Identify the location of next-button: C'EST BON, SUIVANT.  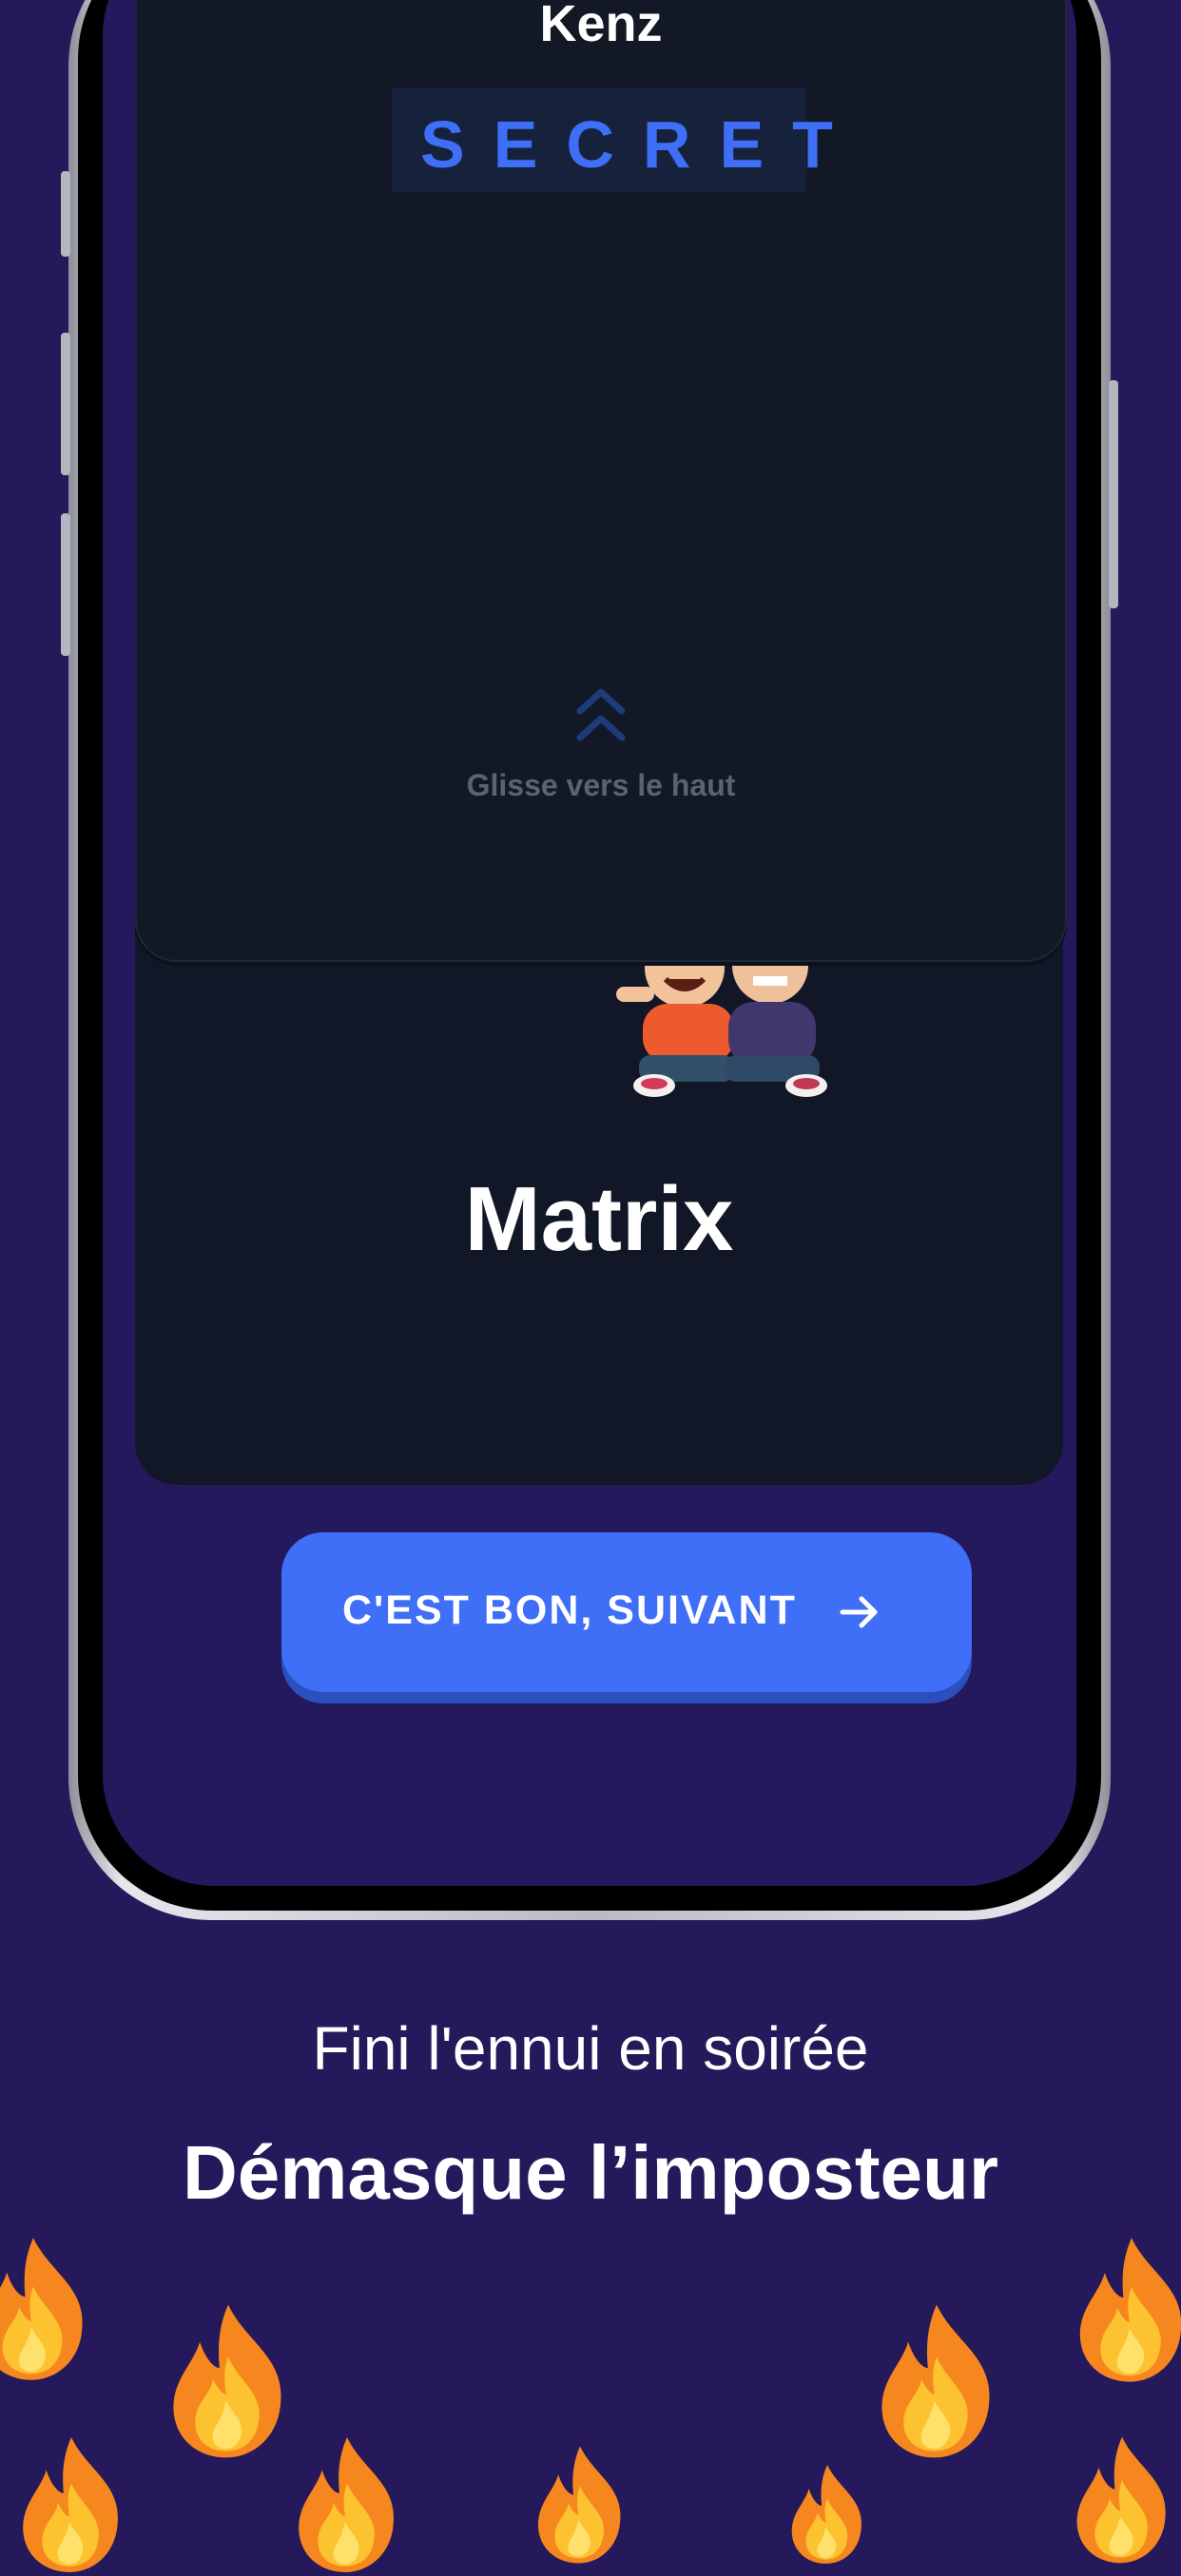
(626, 1612).